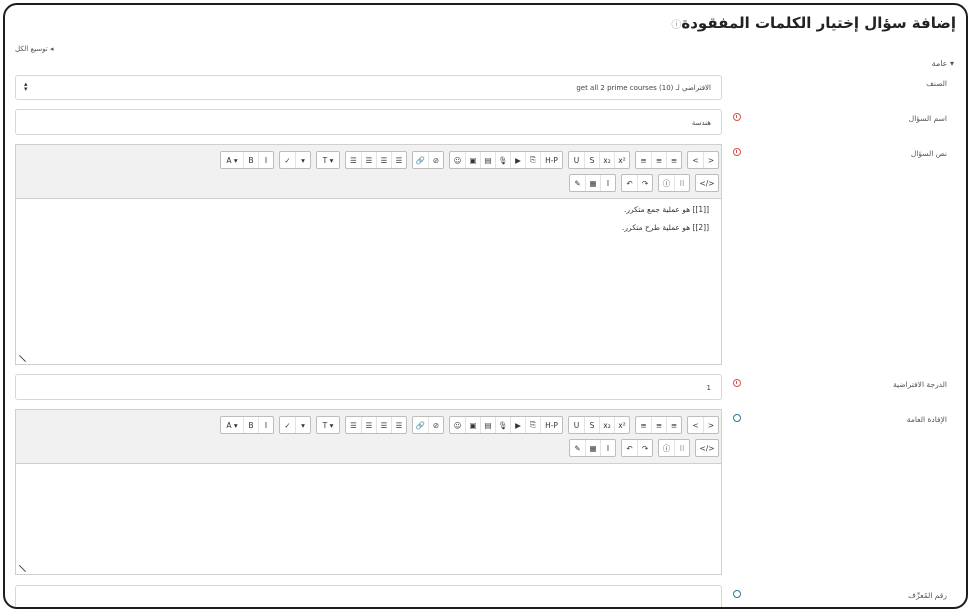 This screenshot has height=612, width=973. I want to click on default-mark-input: 1, so click(368, 387).